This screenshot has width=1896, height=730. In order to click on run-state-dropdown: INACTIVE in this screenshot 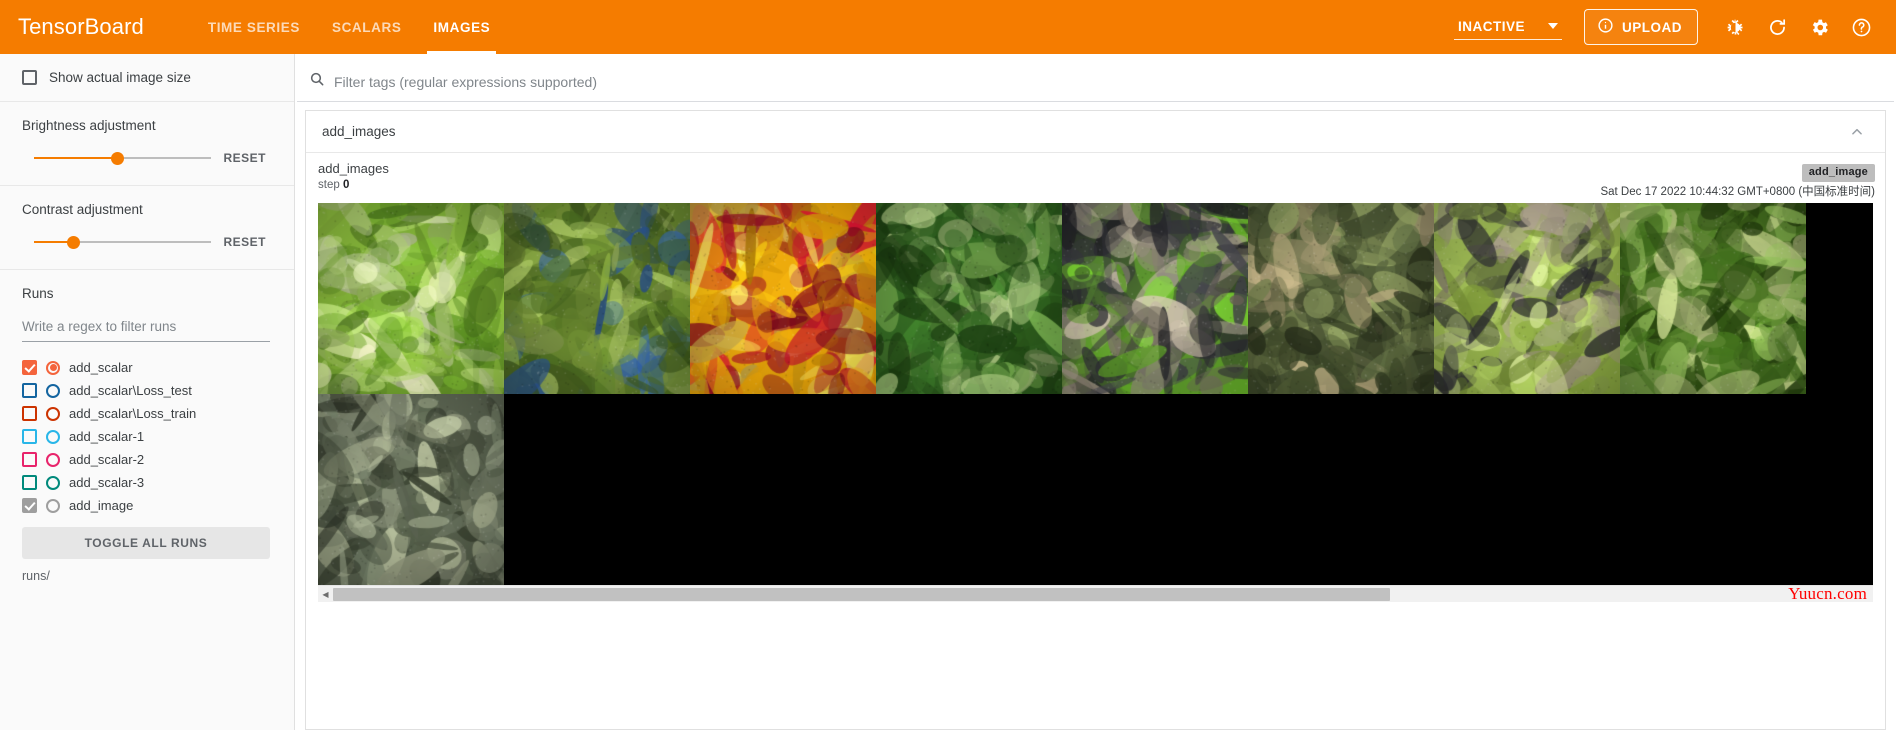, I will do `click(1508, 27)`.